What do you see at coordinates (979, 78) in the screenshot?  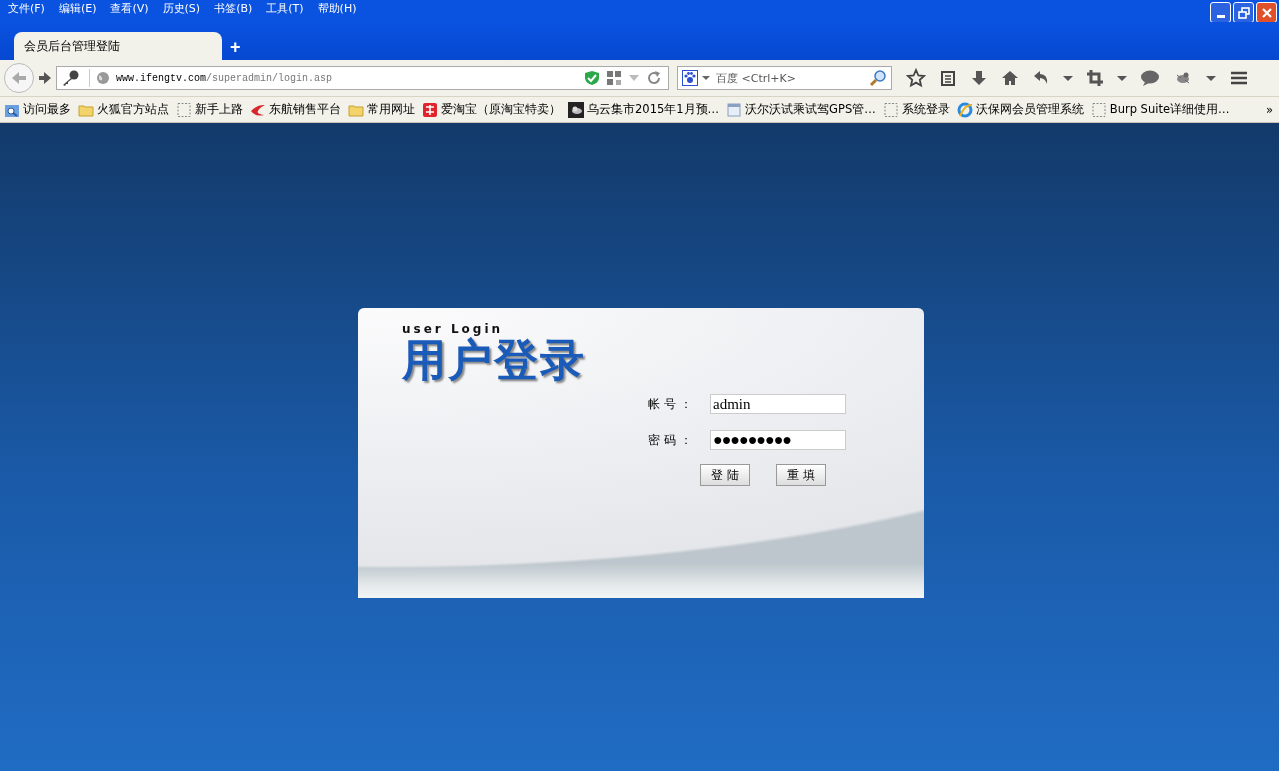 I see `download-icon` at bounding box center [979, 78].